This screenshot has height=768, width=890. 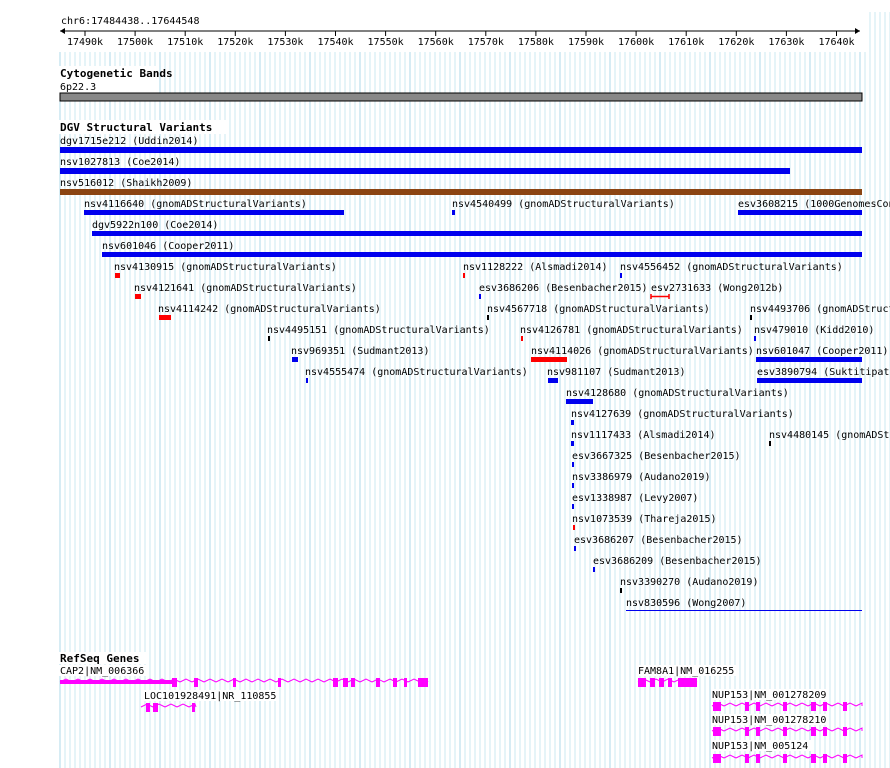 What do you see at coordinates (744, 604) in the screenshot?
I see `sv-feature-v38: nsv830596 (Wong2007)` at bounding box center [744, 604].